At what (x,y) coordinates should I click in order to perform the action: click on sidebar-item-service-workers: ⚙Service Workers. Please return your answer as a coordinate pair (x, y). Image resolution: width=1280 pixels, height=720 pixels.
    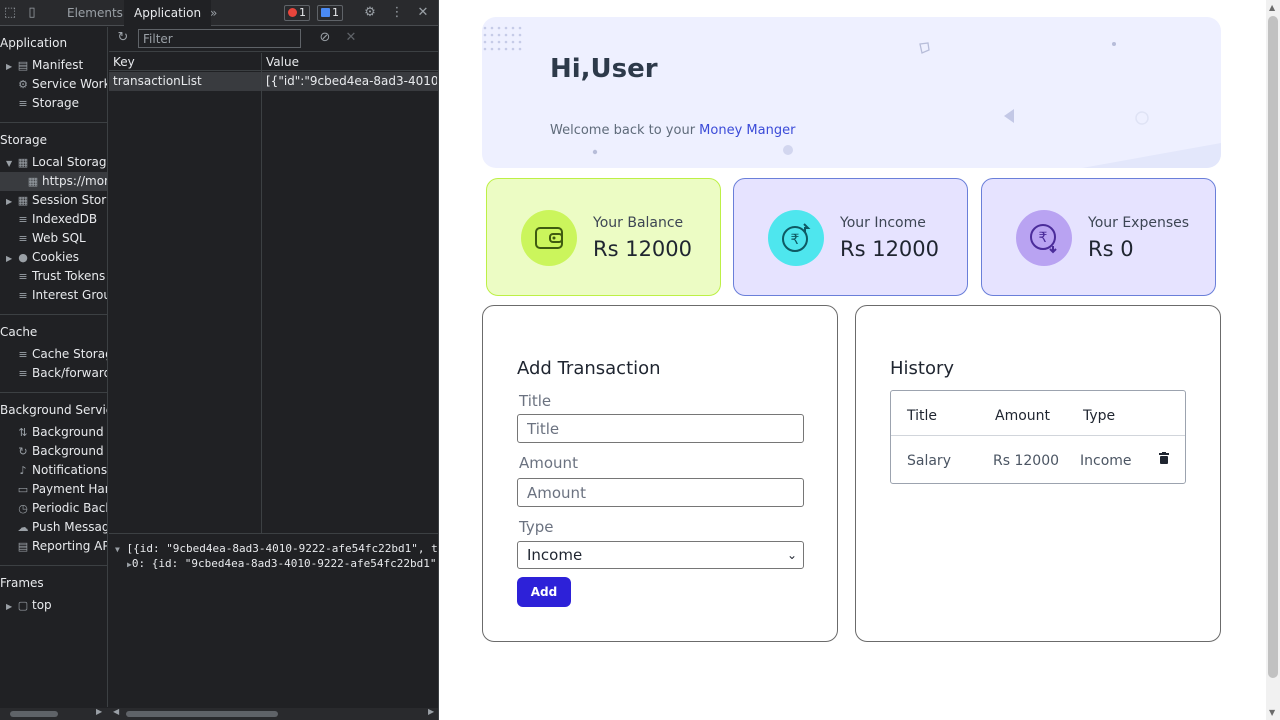
    Looking at the image, I should click on (56, 84).